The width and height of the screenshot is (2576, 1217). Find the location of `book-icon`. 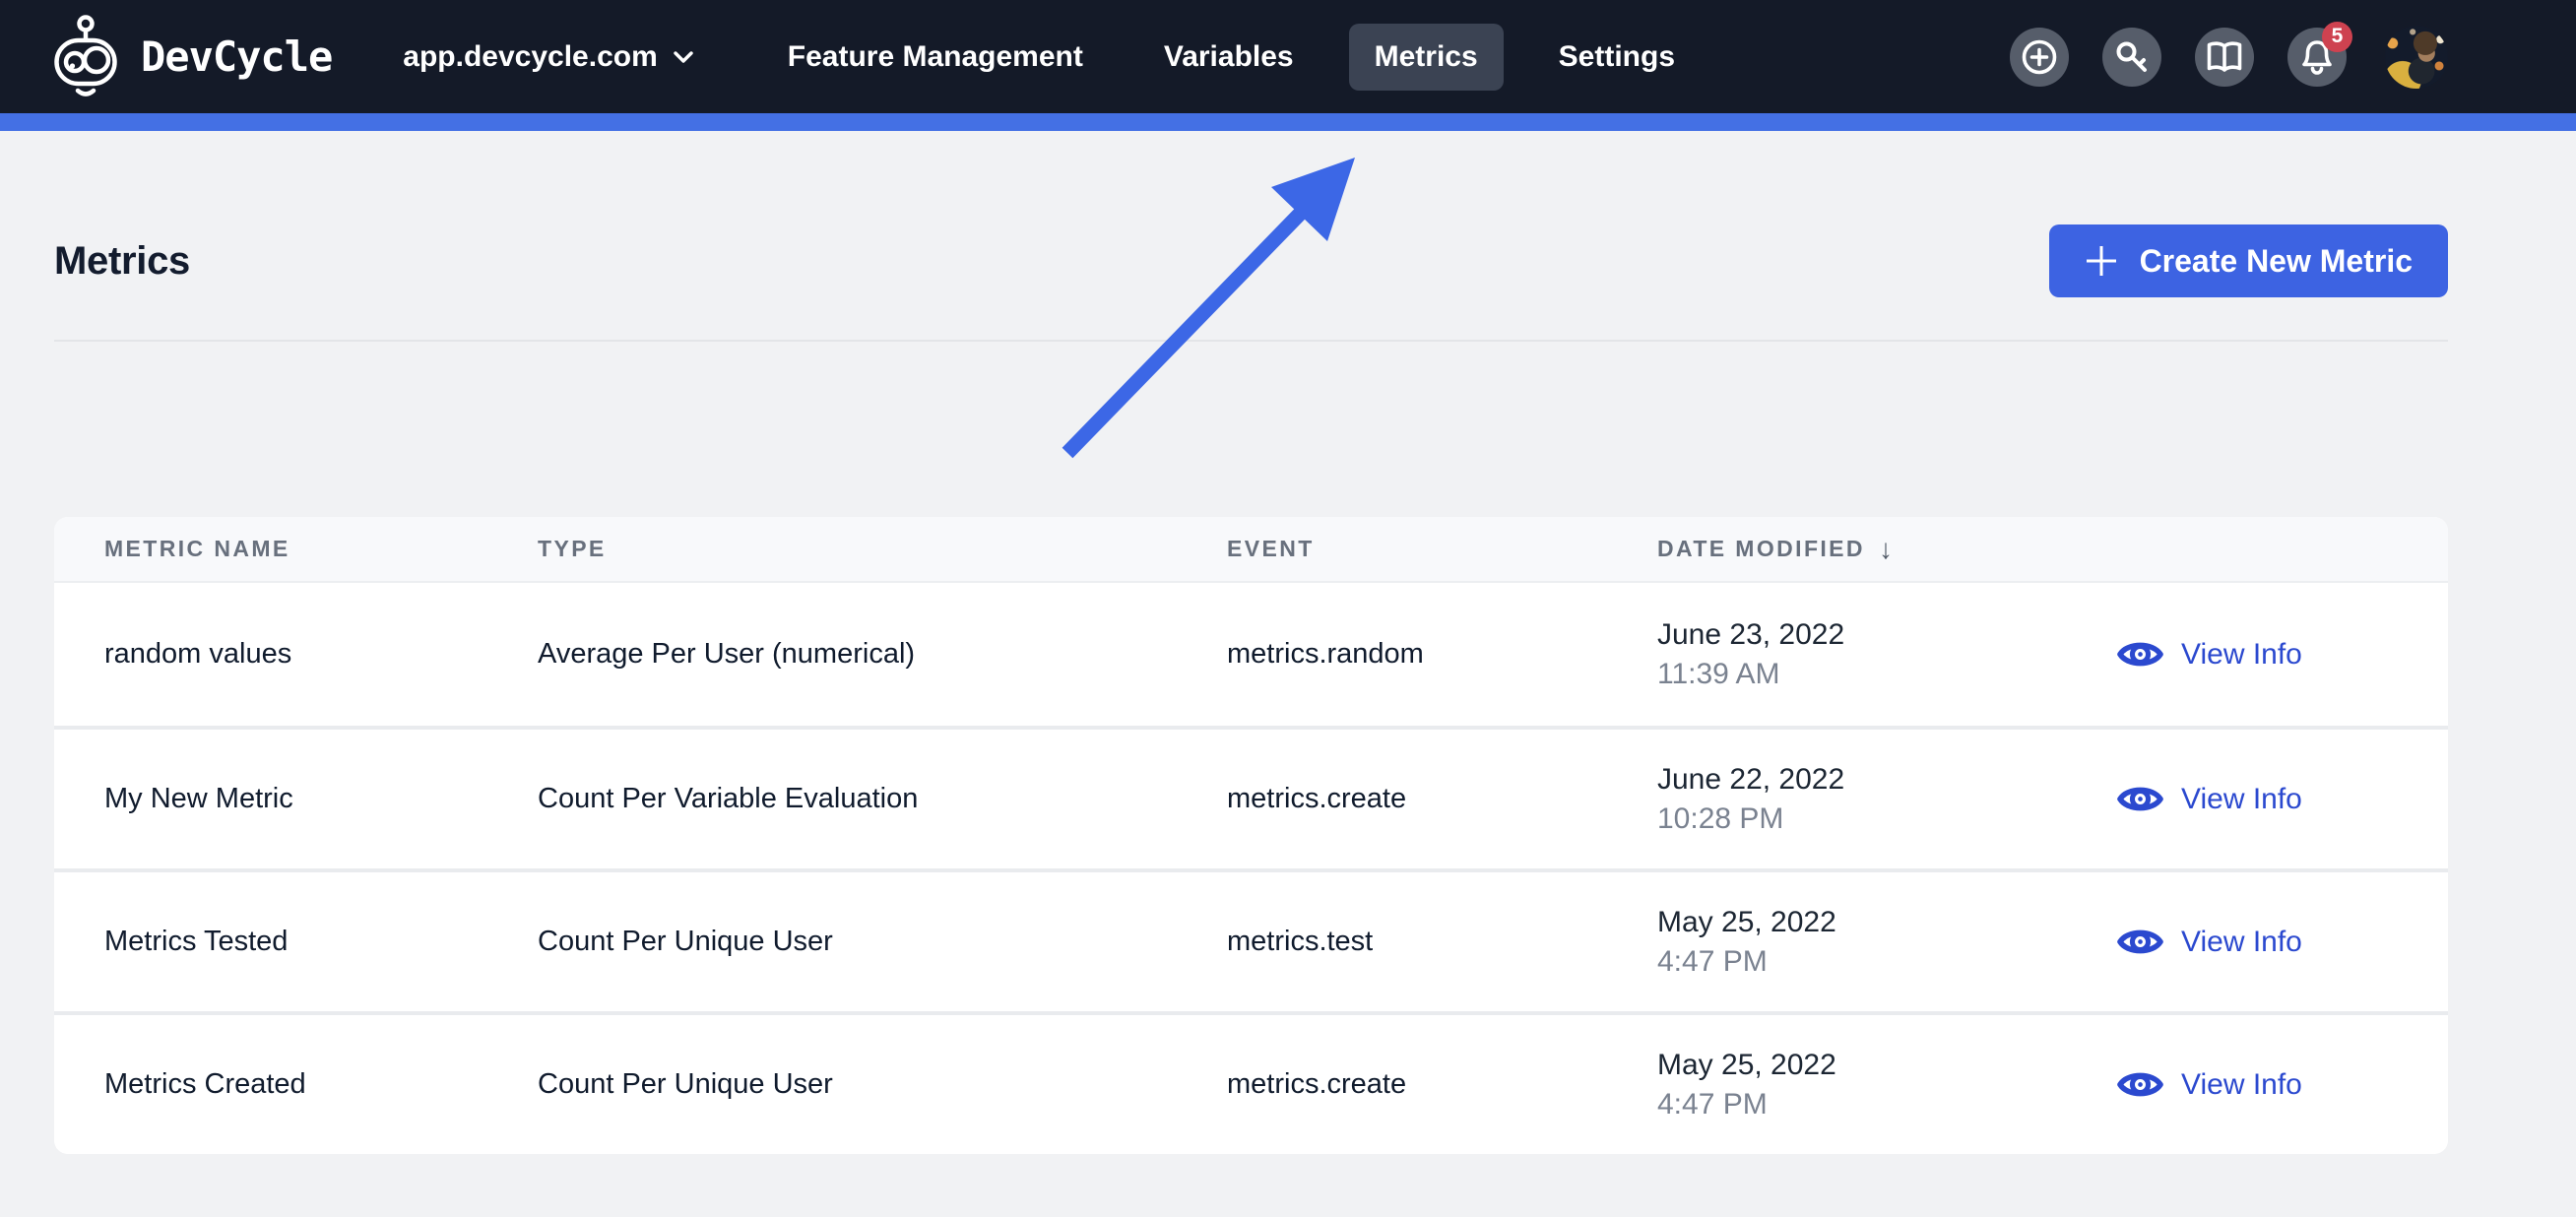

book-icon is located at coordinates (2224, 57).